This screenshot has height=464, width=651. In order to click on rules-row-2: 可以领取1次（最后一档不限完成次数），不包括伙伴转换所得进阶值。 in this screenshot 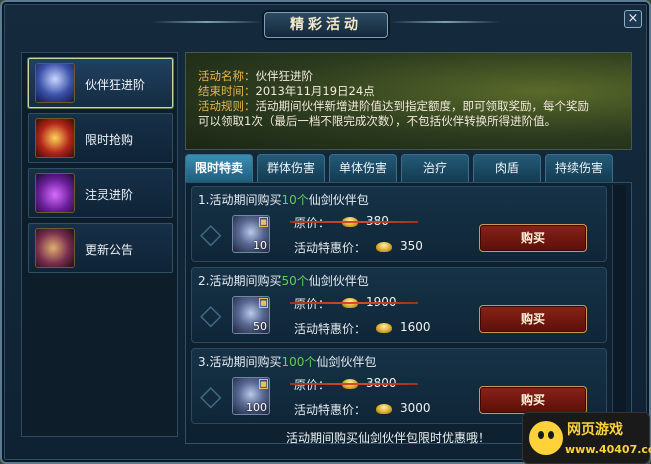, I will do `click(410, 121)`.